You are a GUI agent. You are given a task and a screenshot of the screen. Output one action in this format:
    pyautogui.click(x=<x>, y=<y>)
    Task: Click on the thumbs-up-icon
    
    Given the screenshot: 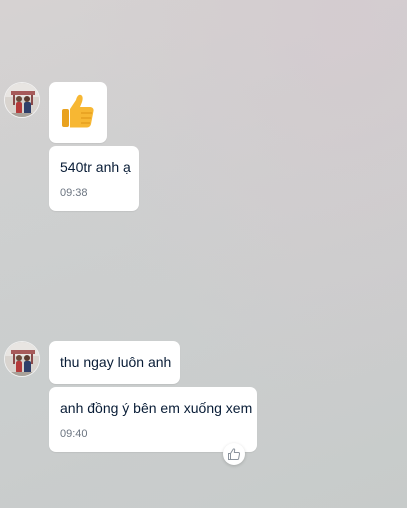 What is the action you would take?
    pyautogui.click(x=78, y=111)
    